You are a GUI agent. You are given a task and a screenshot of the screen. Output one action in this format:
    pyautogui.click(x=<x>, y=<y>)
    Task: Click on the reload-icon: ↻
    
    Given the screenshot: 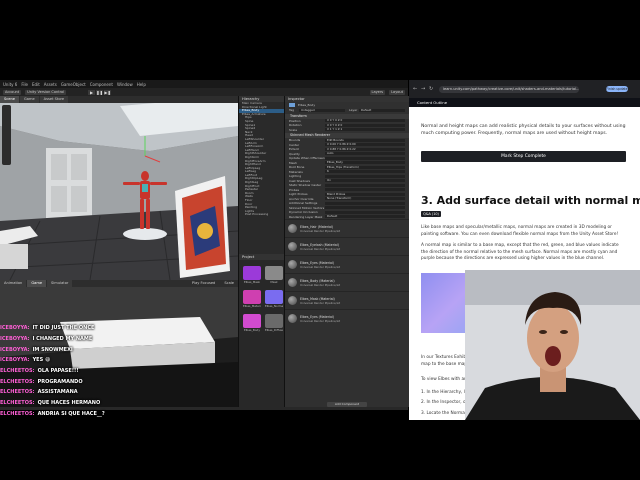 What is the action you would take?
    pyautogui.click(x=431, y=89)
    